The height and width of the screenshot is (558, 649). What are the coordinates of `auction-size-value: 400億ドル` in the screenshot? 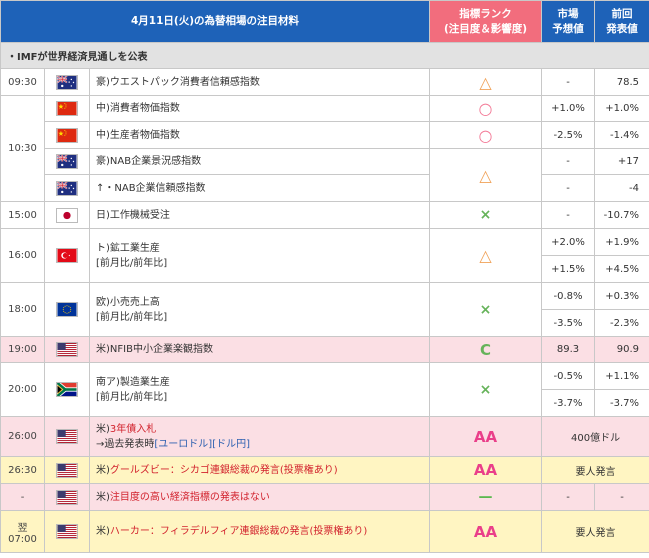 It's located at (595, 436).